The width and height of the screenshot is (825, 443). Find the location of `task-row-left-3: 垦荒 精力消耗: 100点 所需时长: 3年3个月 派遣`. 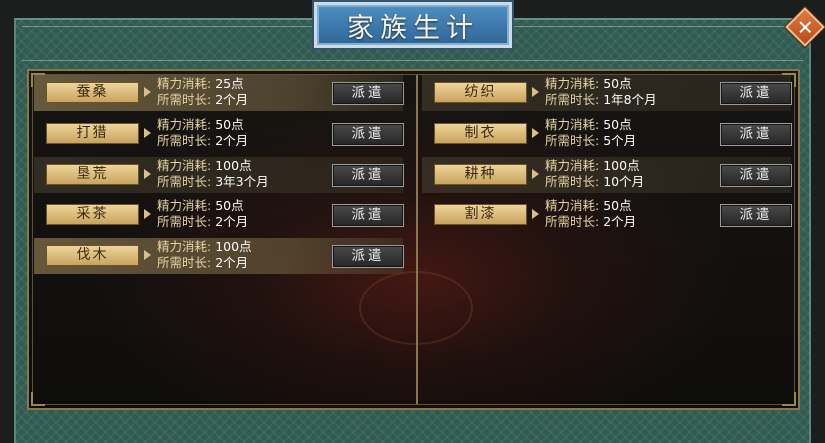

task-row-left-3: 垦荒 精力消耗: 100点 所需时长: 3年3个月 派遣 is located at coordinates (219, 175).